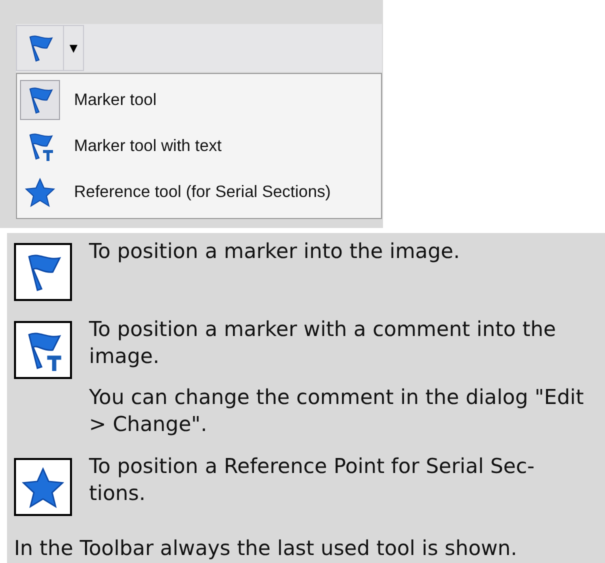 This screenshot has width=605, height=563. I want to click on marker-tool-button, so click(40, 48).